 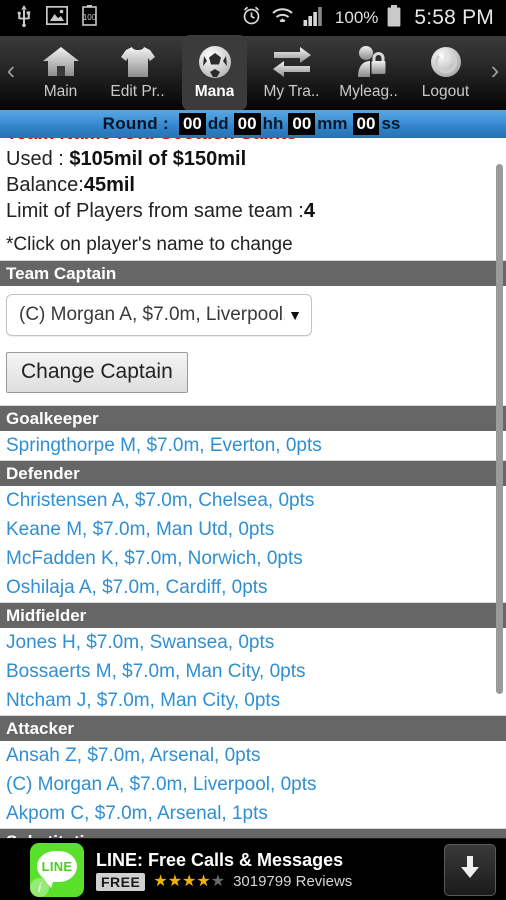 I want to click on team-name-row: Team Name :Old Scottish Saints, so click(x=253, y=141).